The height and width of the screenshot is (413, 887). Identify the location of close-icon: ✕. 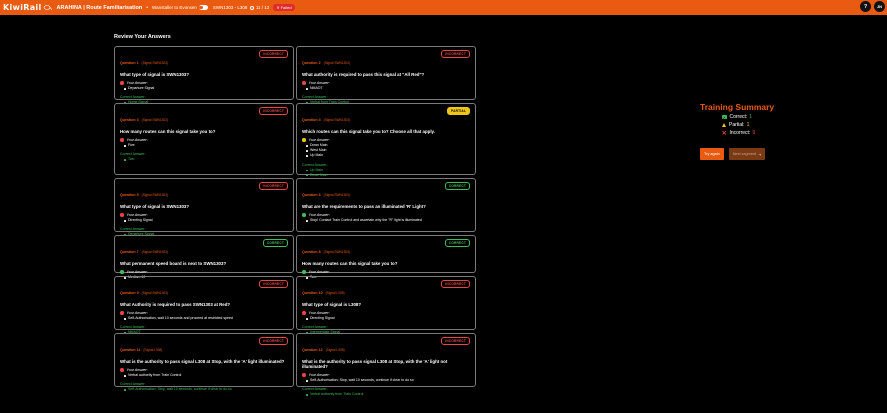
(278, 7).